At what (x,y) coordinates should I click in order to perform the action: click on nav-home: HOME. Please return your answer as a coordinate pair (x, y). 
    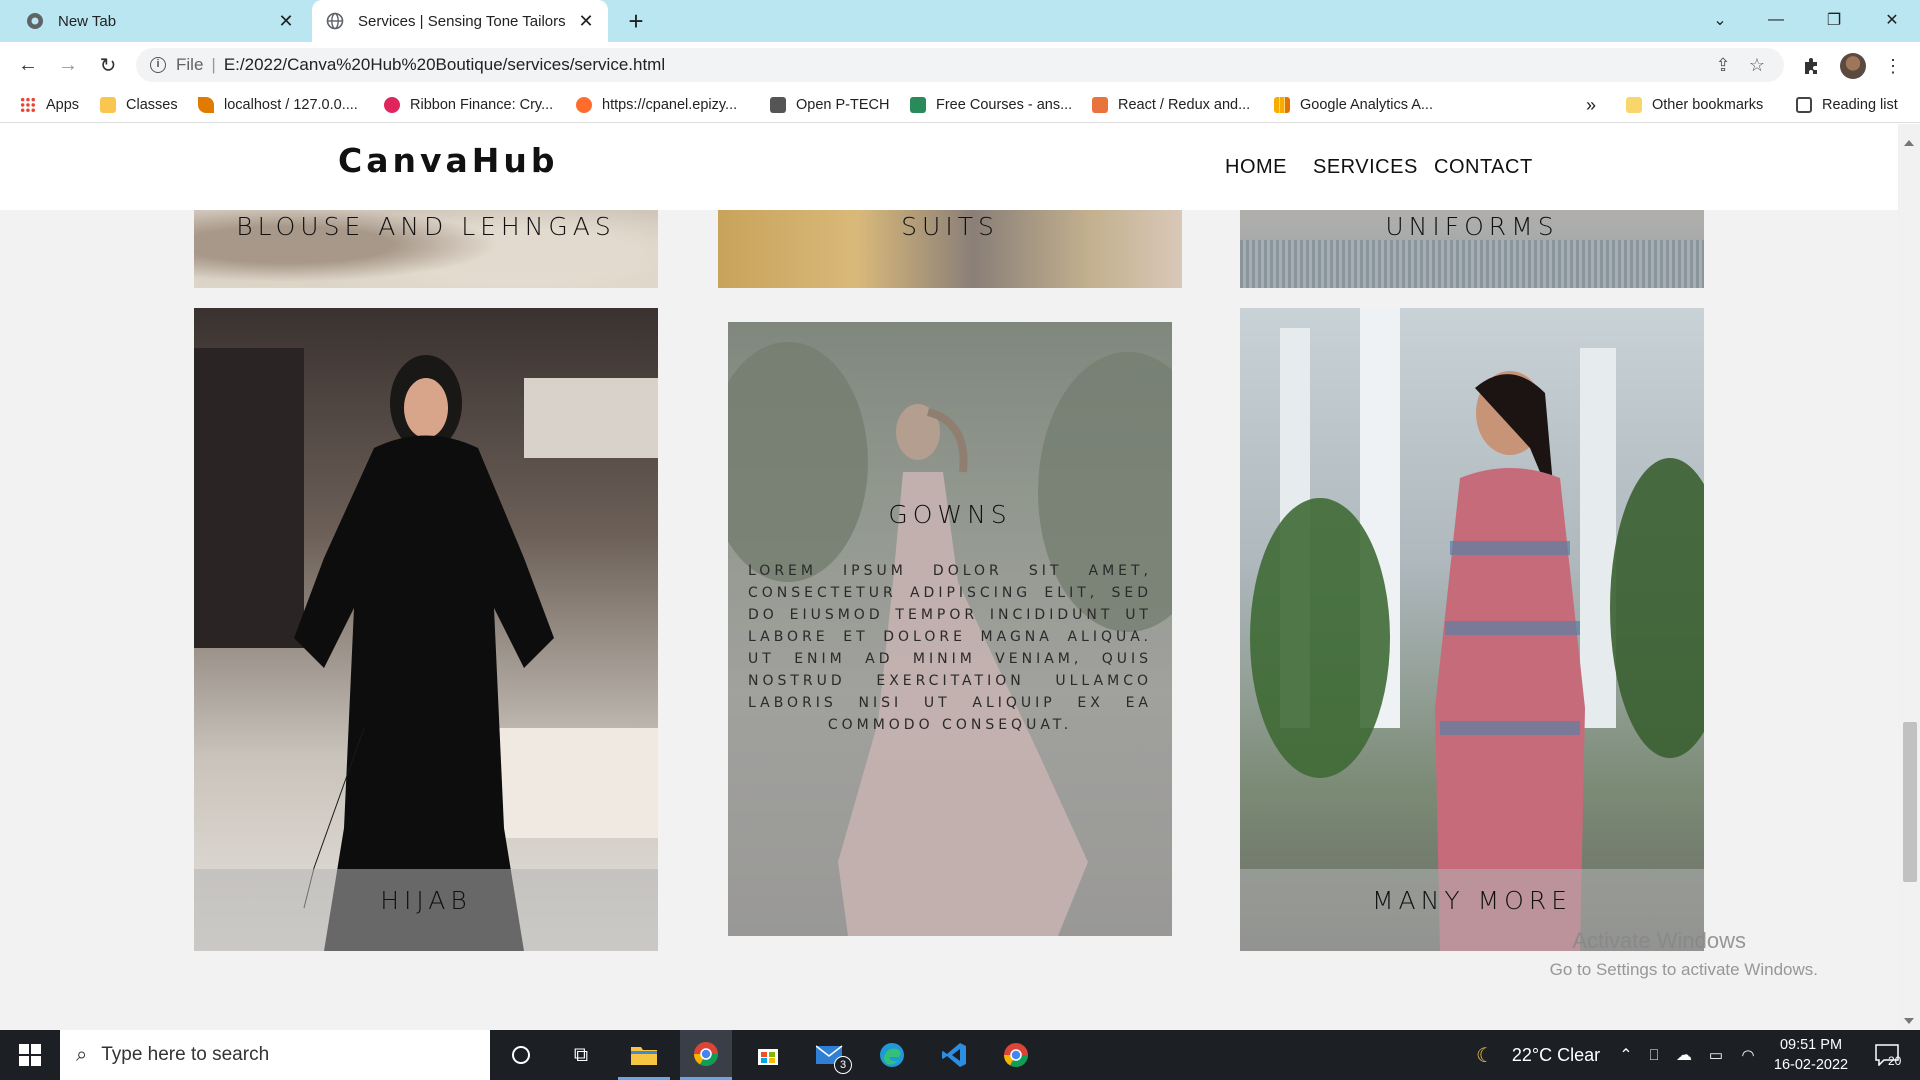
    Looking at the image, I should click on (1256, 167).